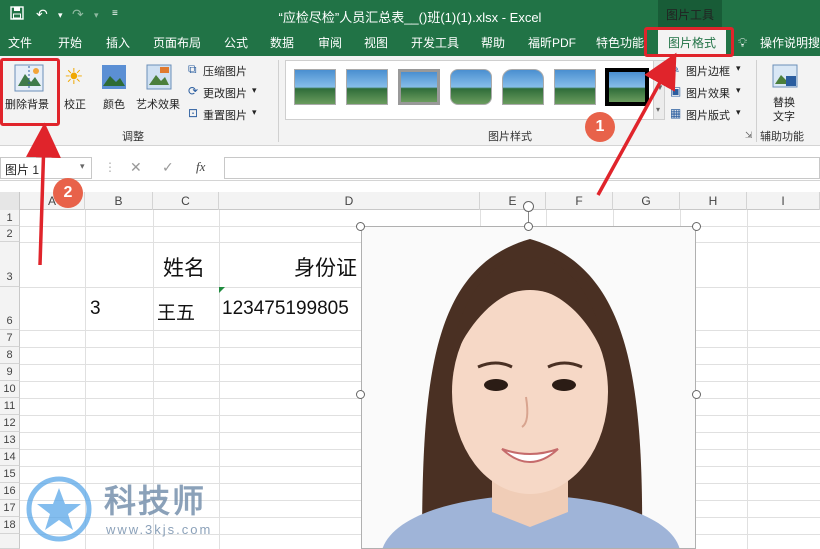 Image resolution: width=820 pixels, height=549 pixels. Describe the element at coordinates (43, 194) in the screenshot. I see `arrow-to-remove-background` at that location.